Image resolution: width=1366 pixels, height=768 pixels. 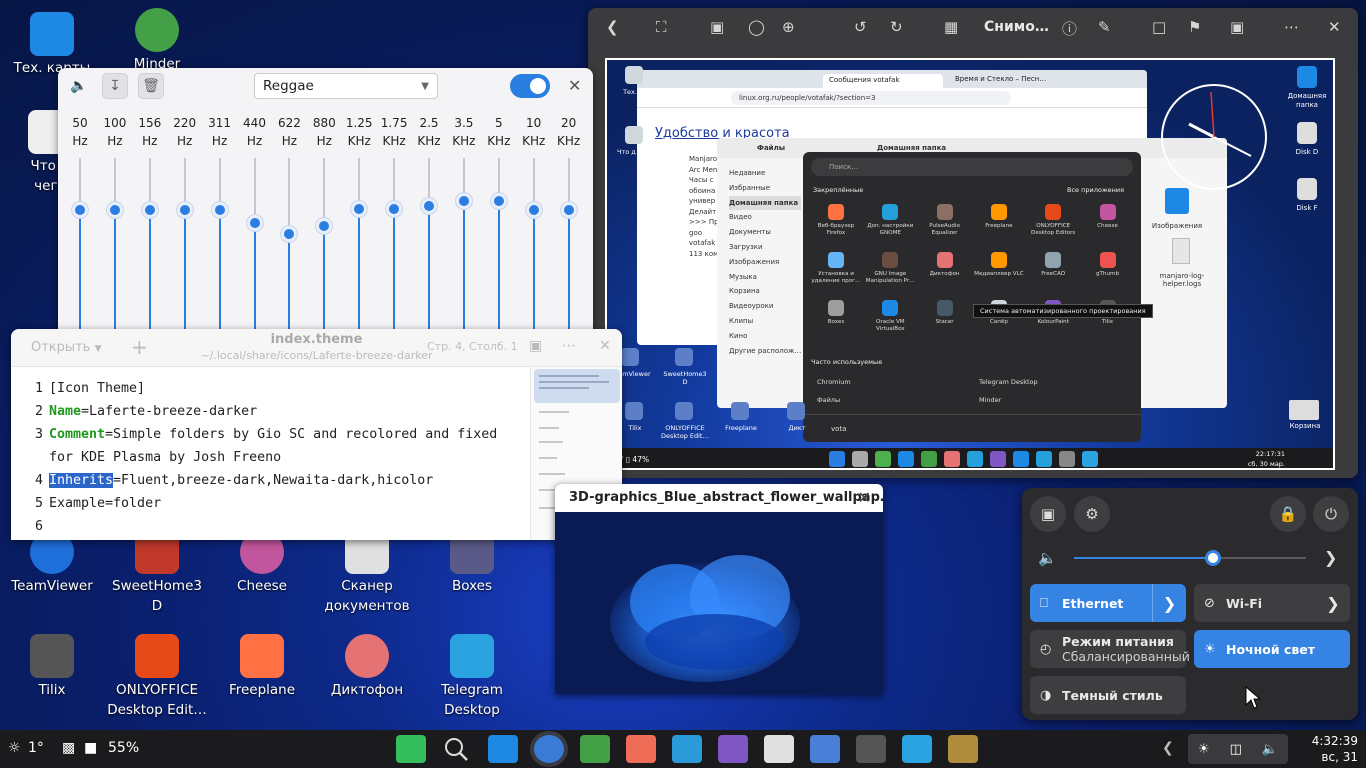 I want to click on band-unit: KHz, so click(x=464, y=141).